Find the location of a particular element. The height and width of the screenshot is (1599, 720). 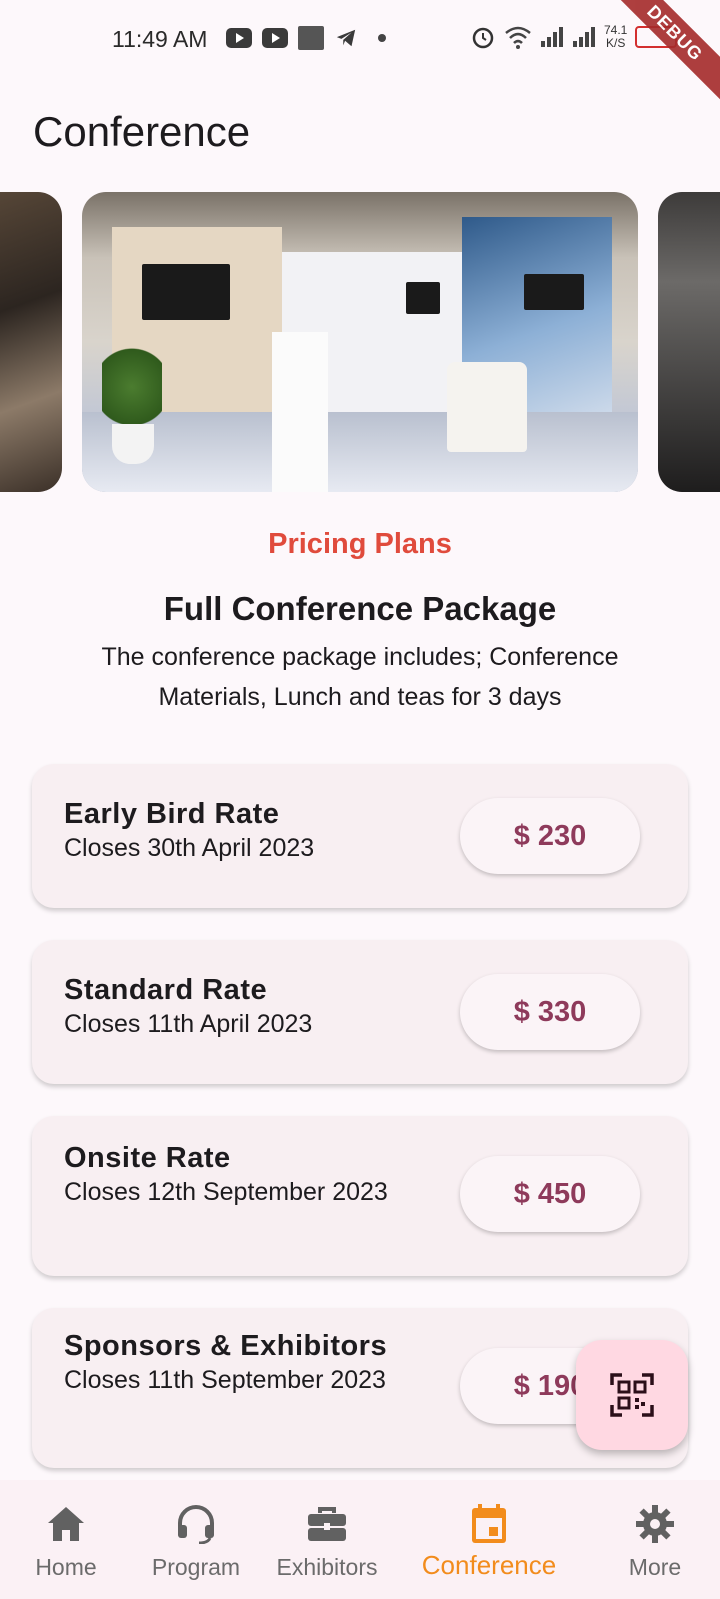

nav-item-more: More is located at coordinates (655, 1539).